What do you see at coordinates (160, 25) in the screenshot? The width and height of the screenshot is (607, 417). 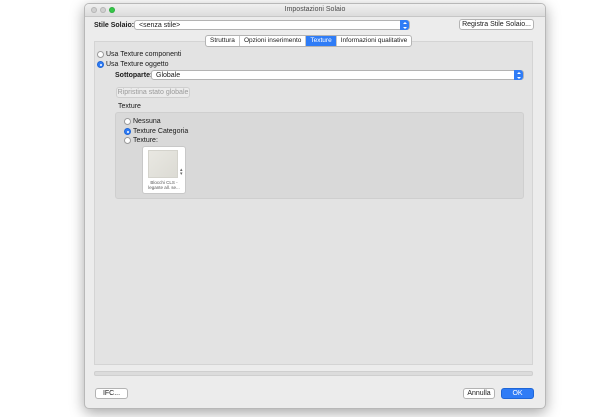 I see `style-select-value: <senza stile>` at bounding box center [160, 25].